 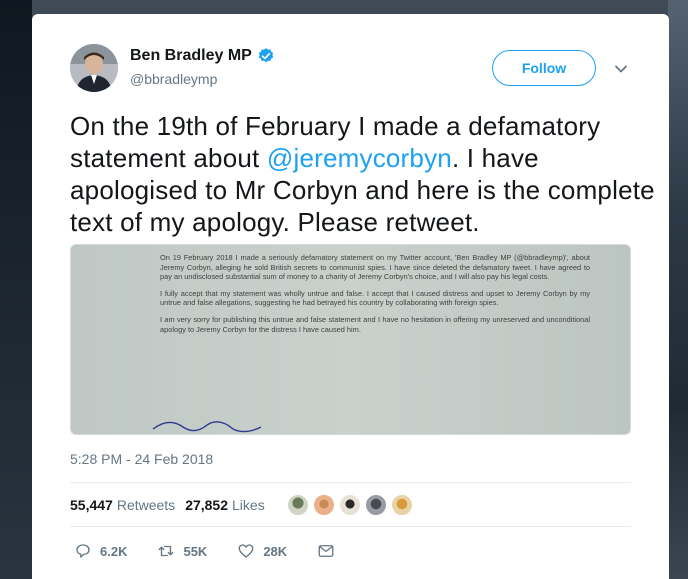 I want to click on author-handle: @bbradleymp, so click(x=173, y=79).